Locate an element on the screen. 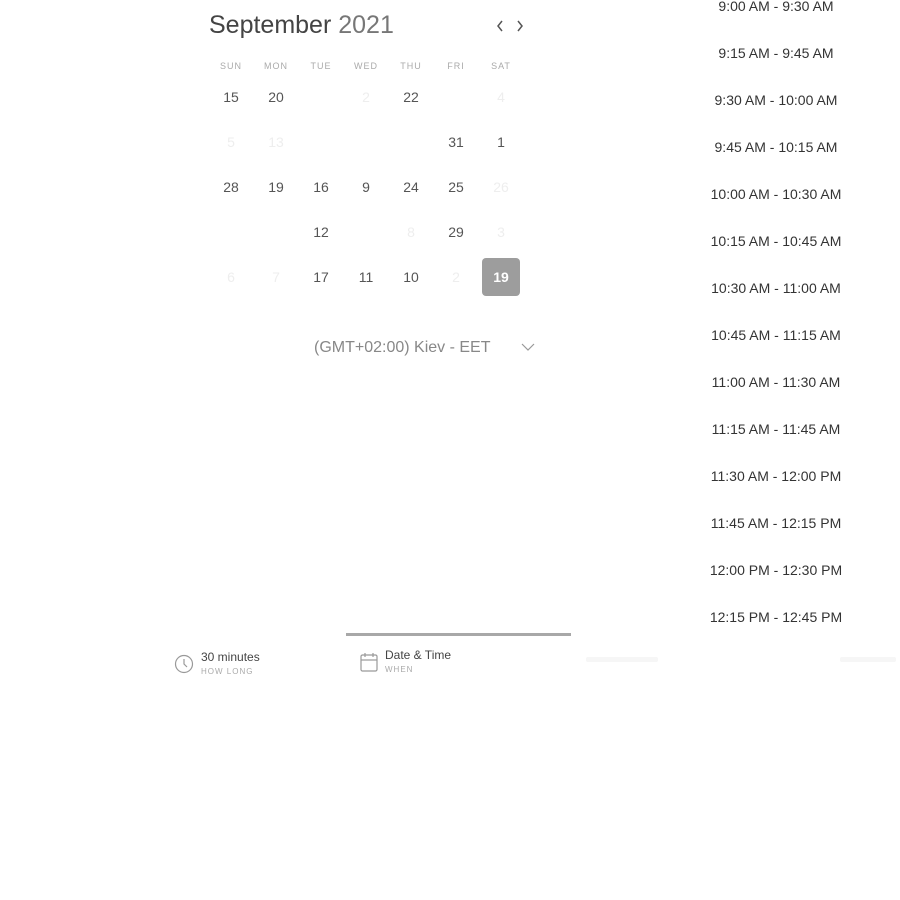  weekday-label-fri: FRI is located at coordinates (456, 66).